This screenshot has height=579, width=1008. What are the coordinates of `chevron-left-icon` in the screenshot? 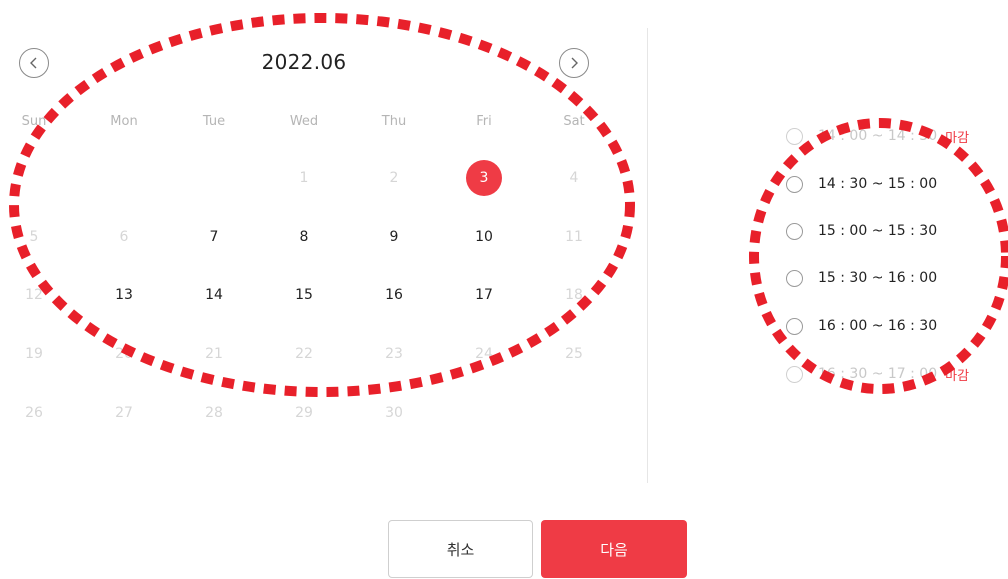 It's located at (33, 63).